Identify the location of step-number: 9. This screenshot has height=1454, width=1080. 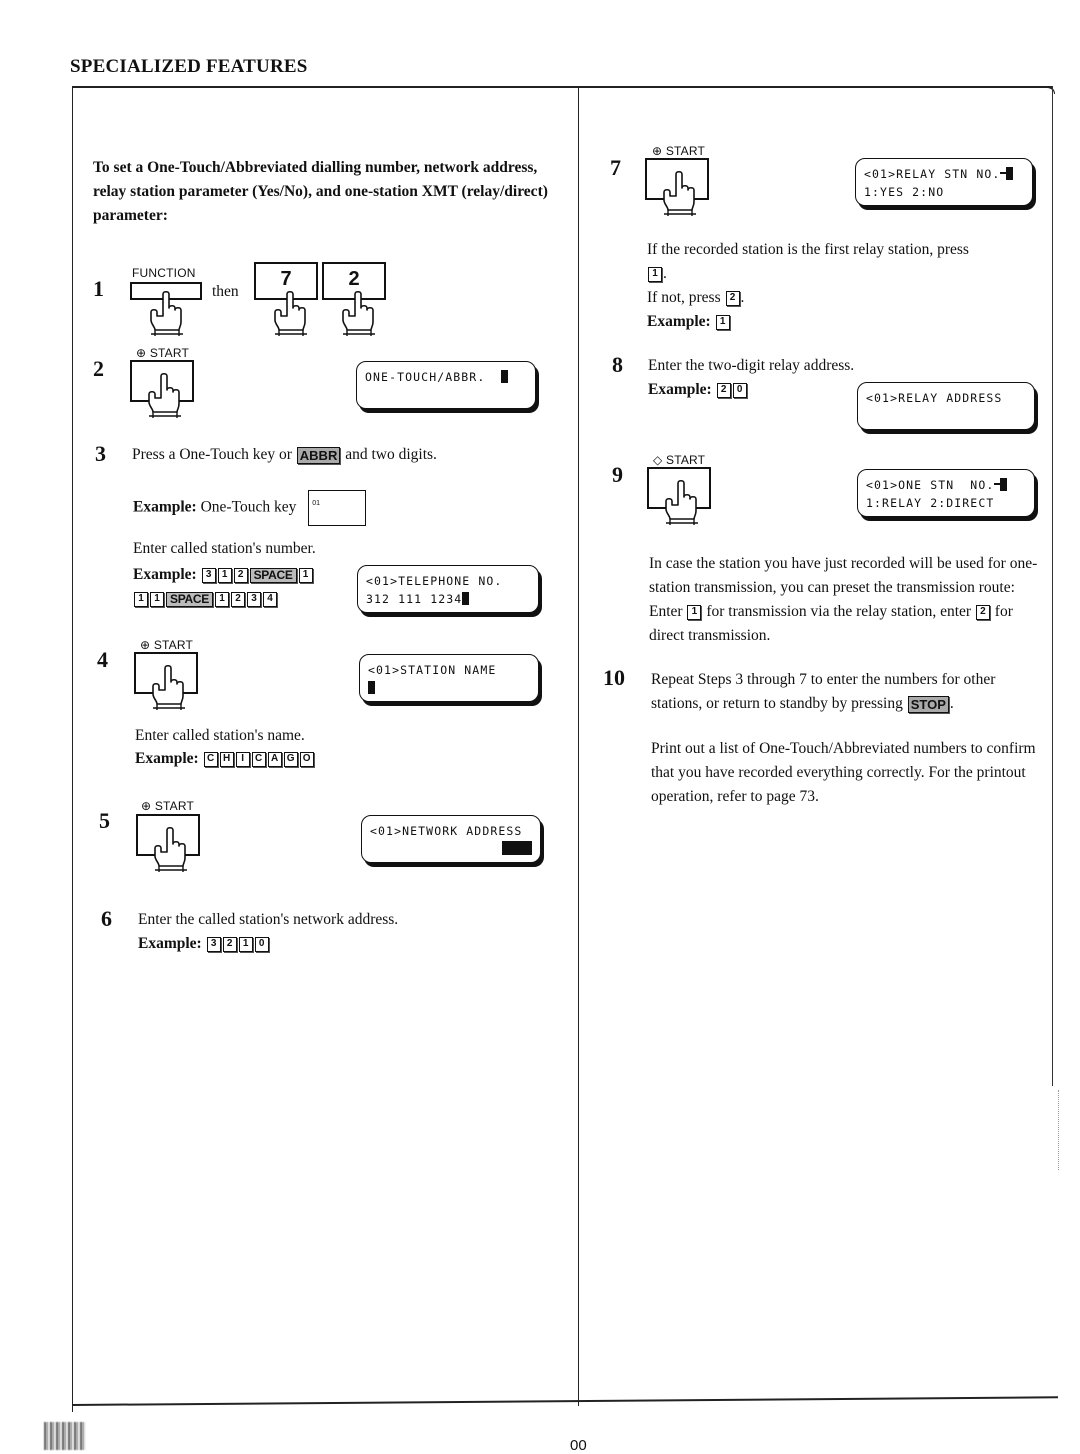
(617, 474).